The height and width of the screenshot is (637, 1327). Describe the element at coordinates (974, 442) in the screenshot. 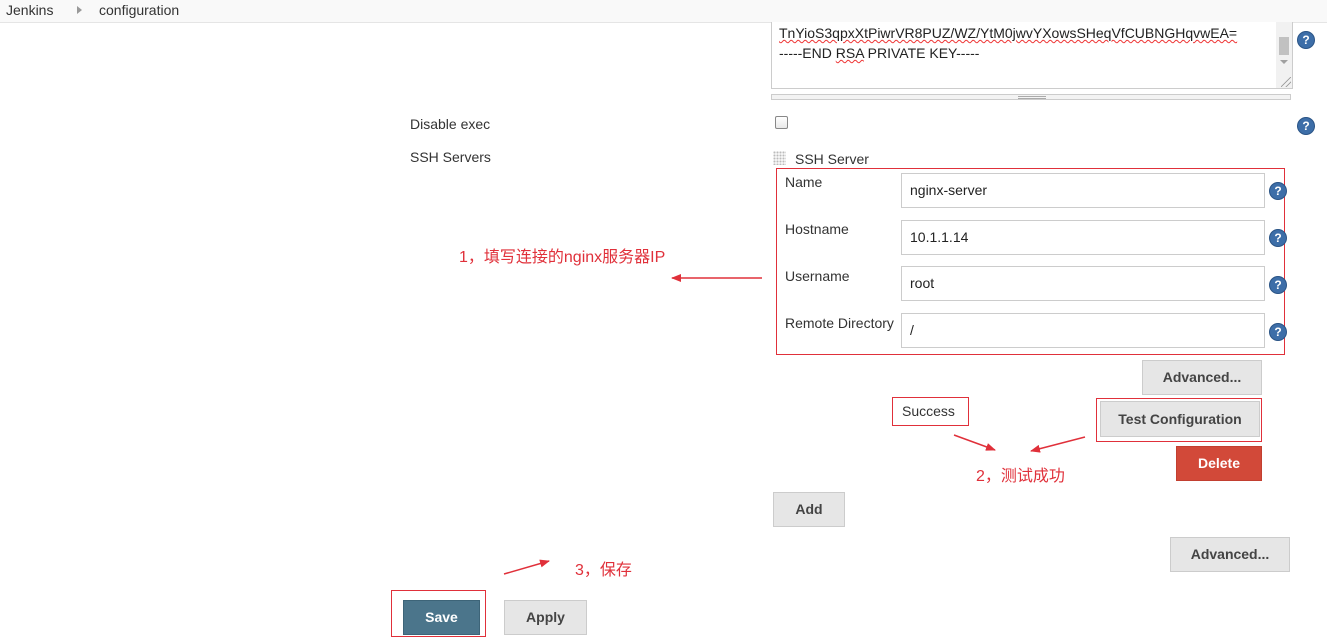

I see `annotation-arrow-2a` at that location.